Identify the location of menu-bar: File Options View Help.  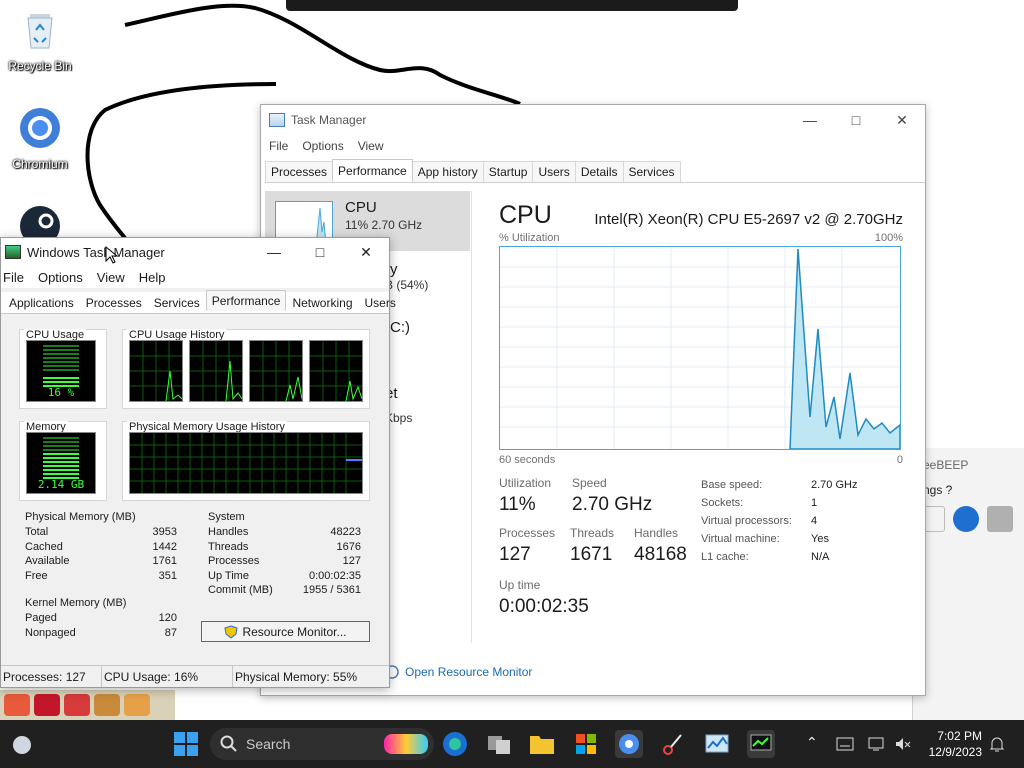
(195, 277).